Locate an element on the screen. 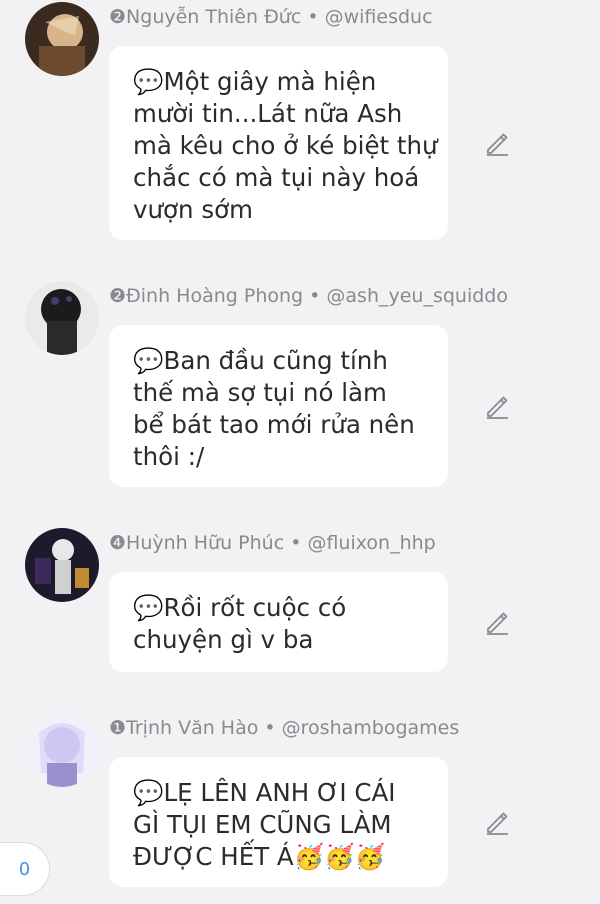 The image size is (600, 904). message-line: ĐƯỢC HẾT Á🥳🥳🥳 is located at coordinates (259, 856).